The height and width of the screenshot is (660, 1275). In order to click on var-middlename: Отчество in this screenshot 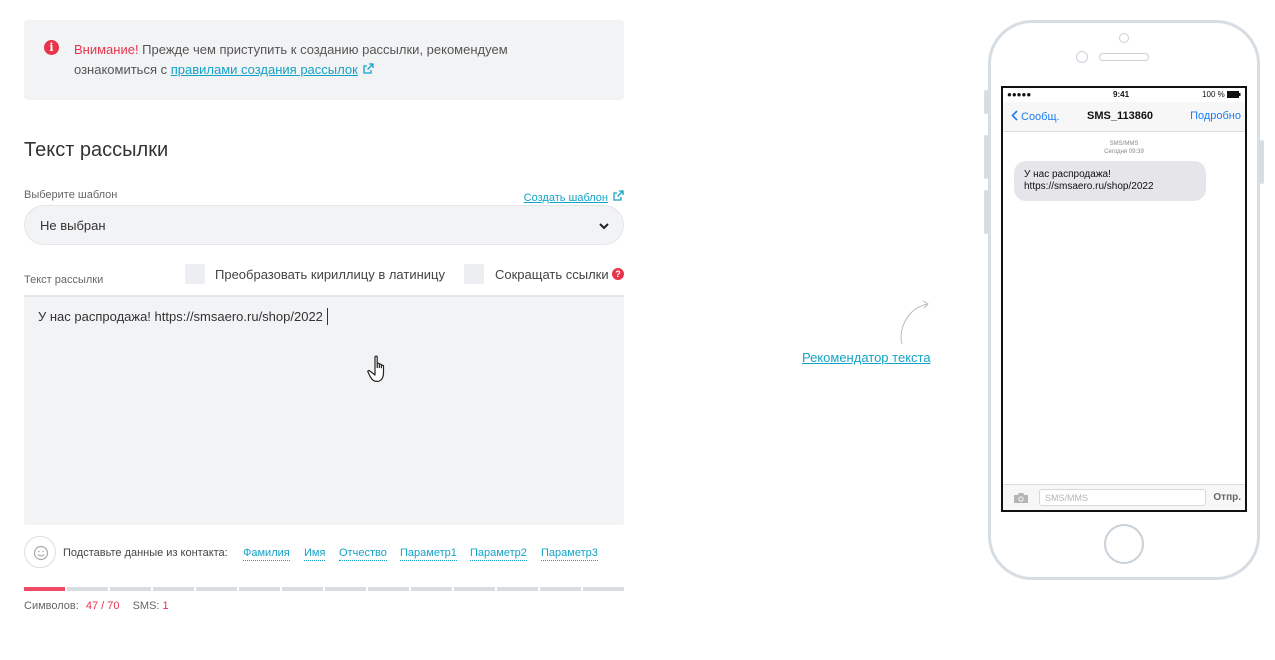, I will do `click(363, 554)`.